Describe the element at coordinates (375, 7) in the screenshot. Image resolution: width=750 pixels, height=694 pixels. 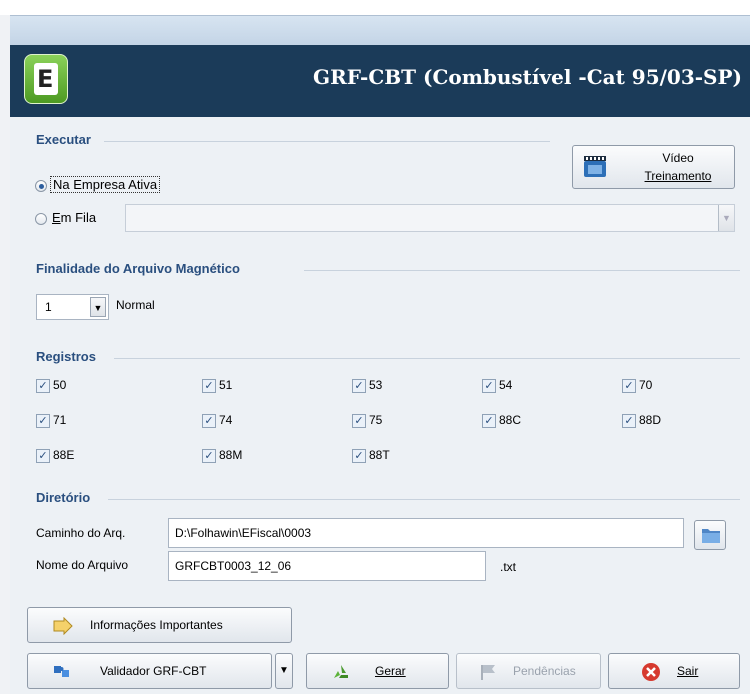
I see `window-top` at that location.